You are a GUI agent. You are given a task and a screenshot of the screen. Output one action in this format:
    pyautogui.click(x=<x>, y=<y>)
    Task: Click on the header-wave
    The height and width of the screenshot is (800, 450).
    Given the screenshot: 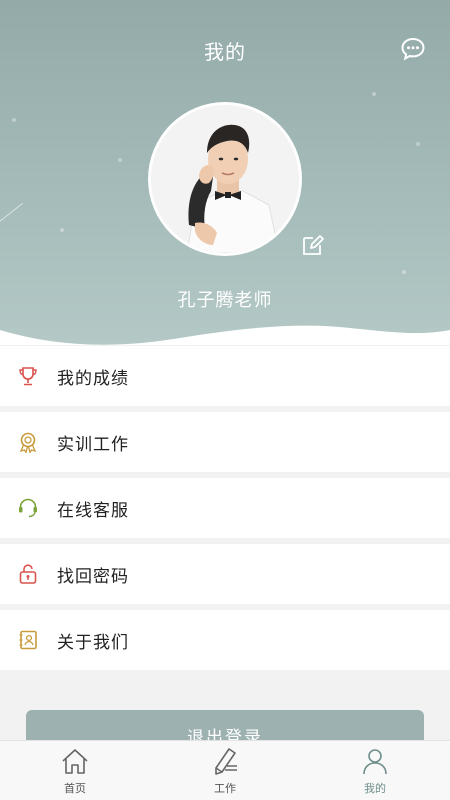 What is the action you would take?
    pyautogui.click(x=225, y=335)
    